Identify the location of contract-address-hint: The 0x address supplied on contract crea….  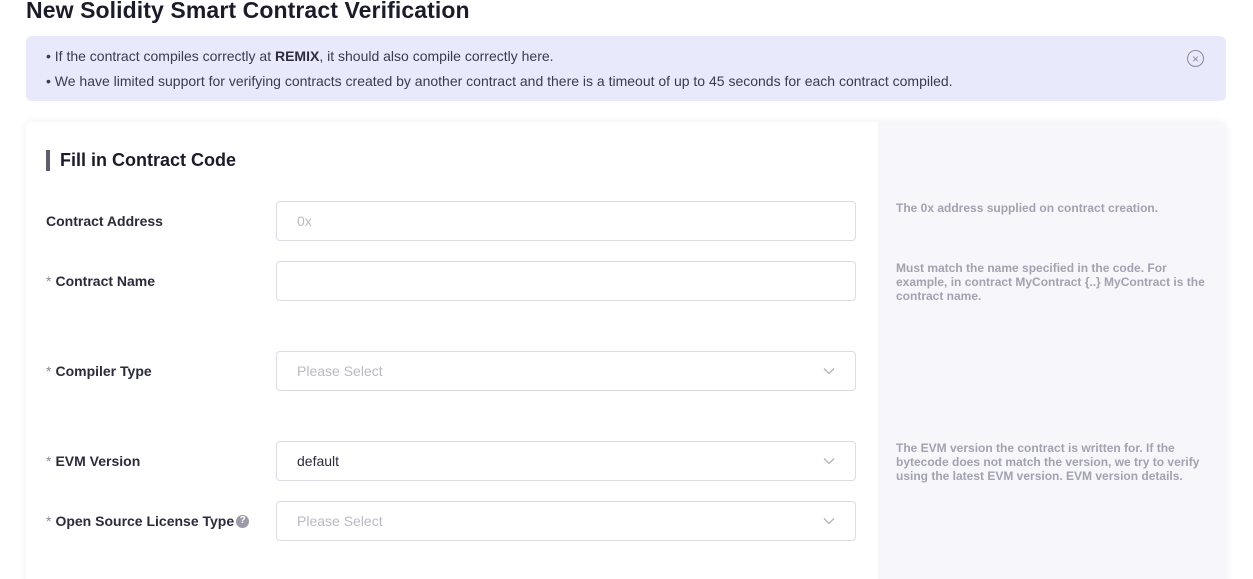
(1027, 208).